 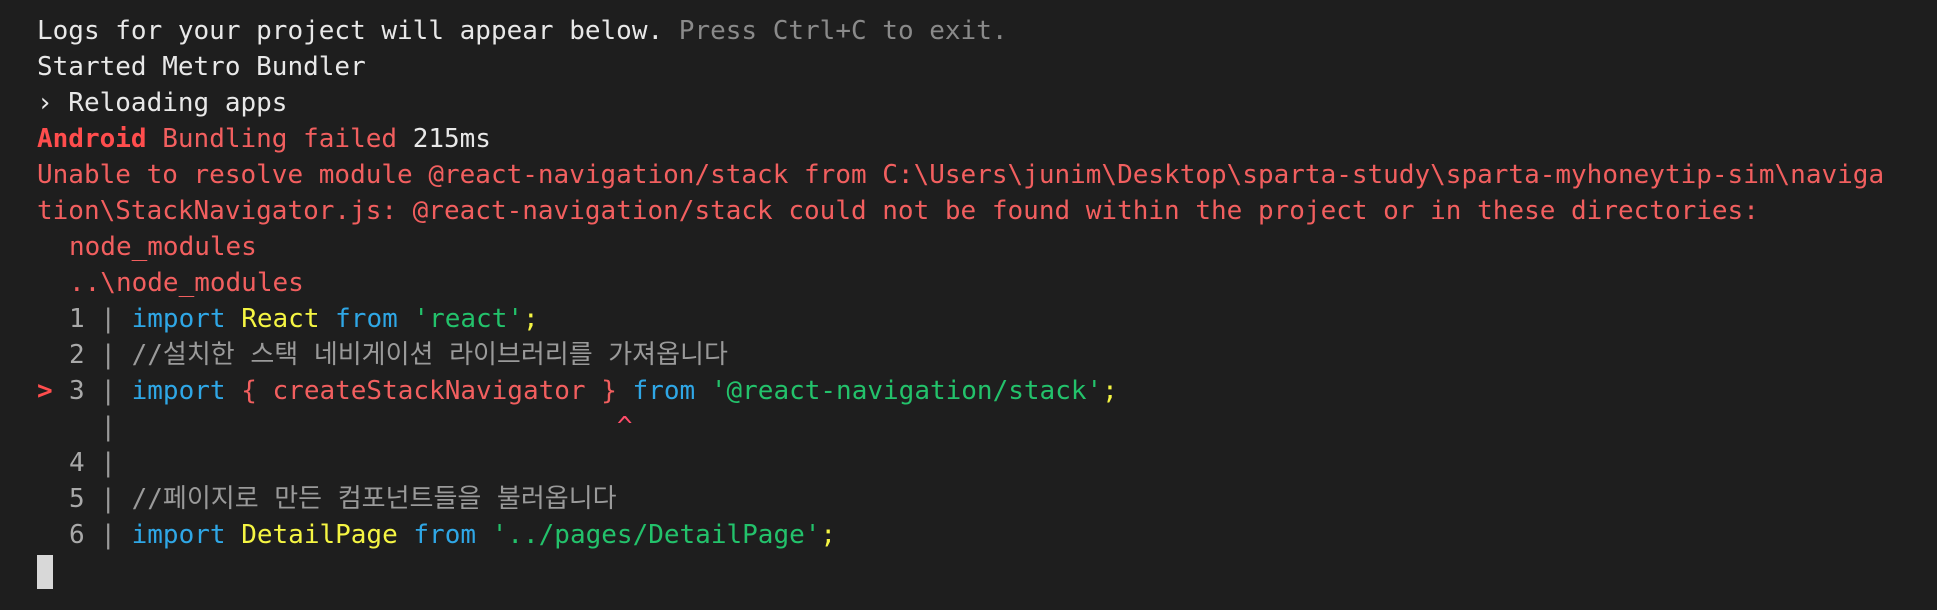 I want to click on bundling-message: Bundling failed, so click(x=279, y=139).